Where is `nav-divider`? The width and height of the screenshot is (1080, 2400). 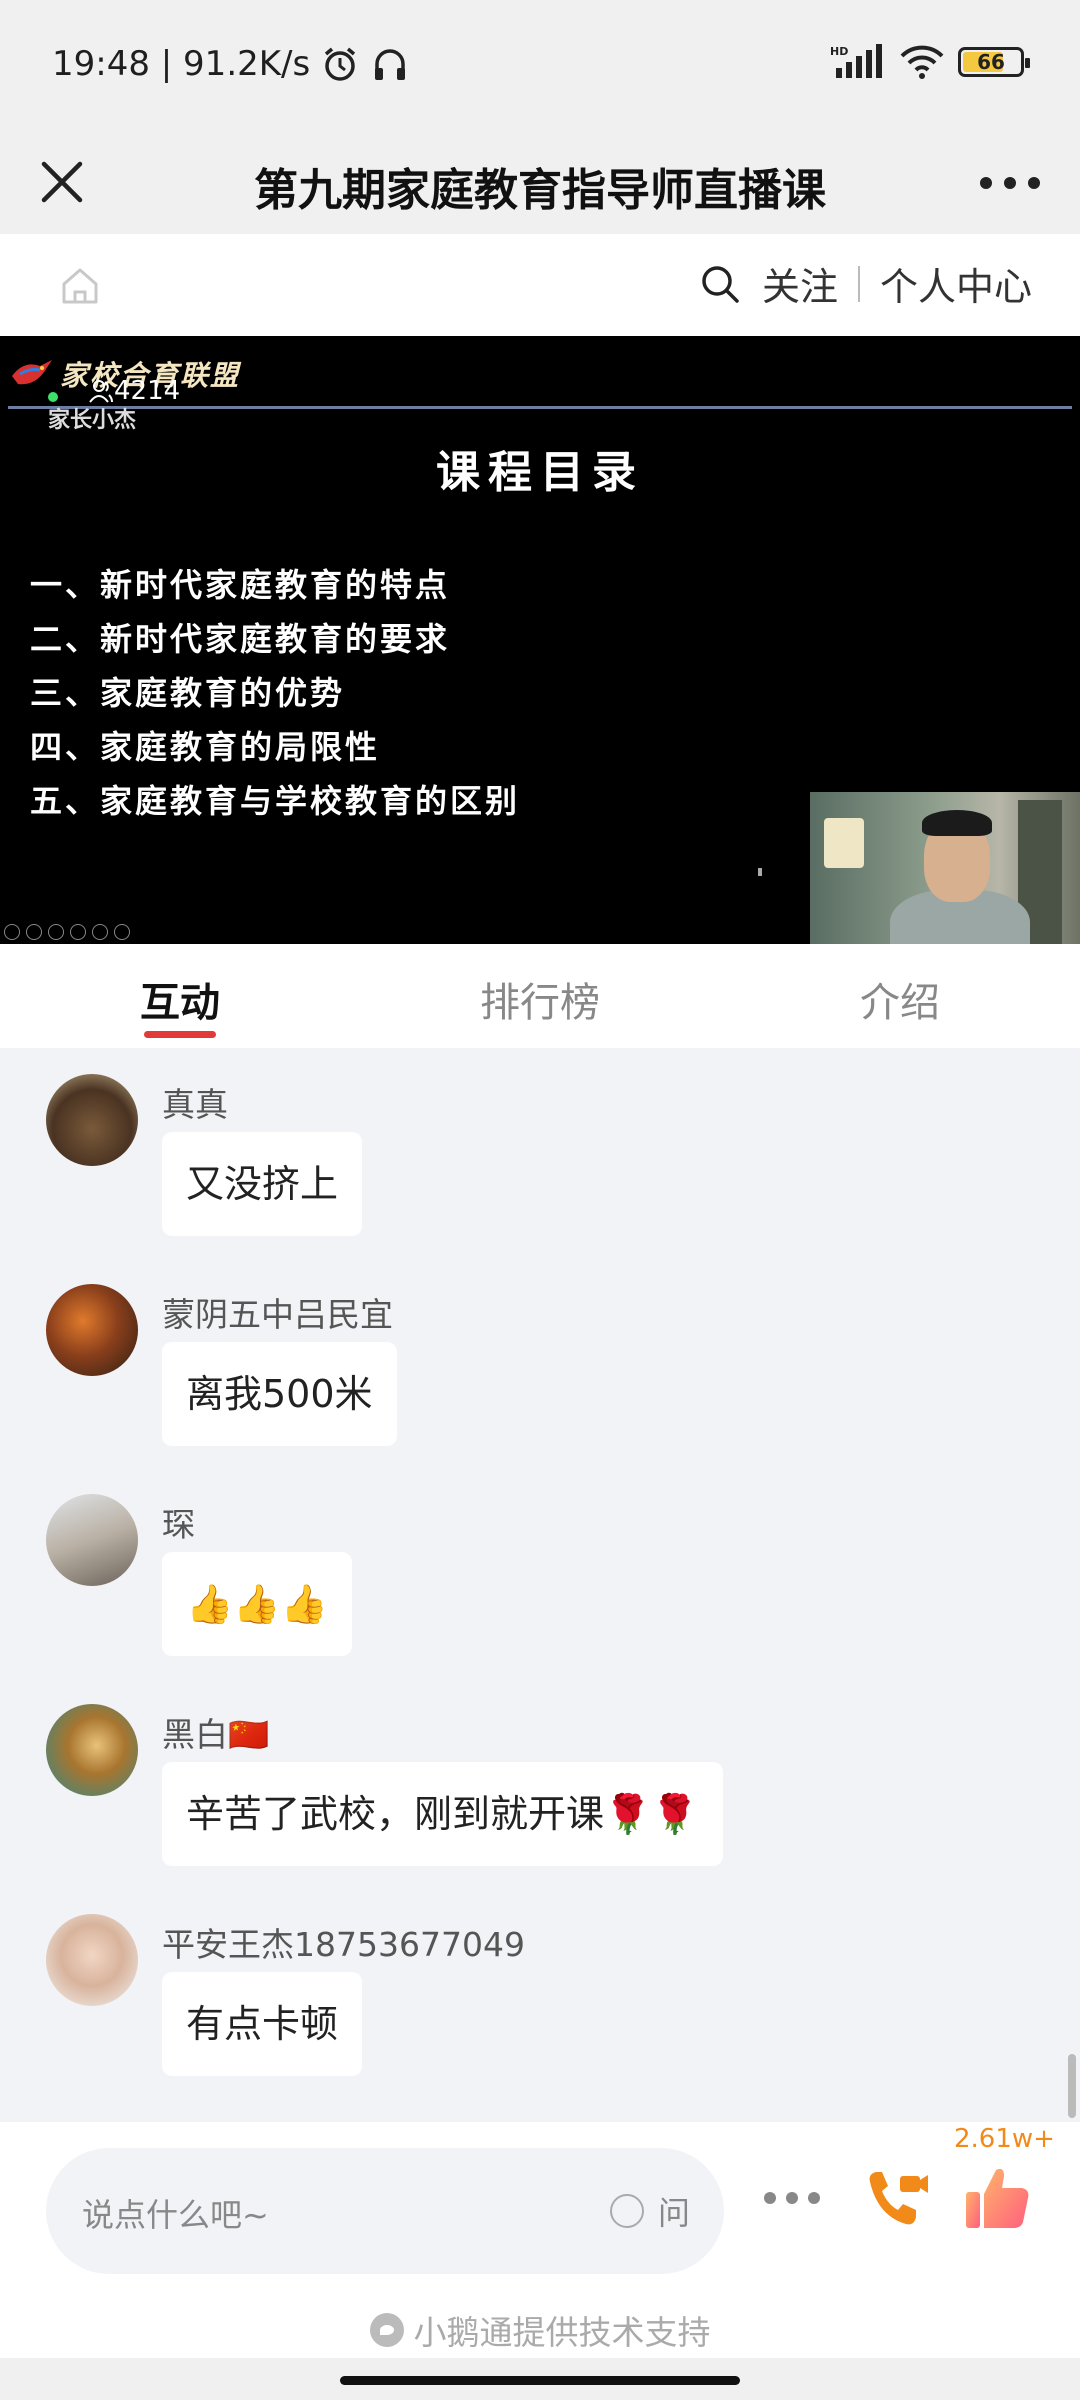 nav-divider is located at coordinates (858, 283).